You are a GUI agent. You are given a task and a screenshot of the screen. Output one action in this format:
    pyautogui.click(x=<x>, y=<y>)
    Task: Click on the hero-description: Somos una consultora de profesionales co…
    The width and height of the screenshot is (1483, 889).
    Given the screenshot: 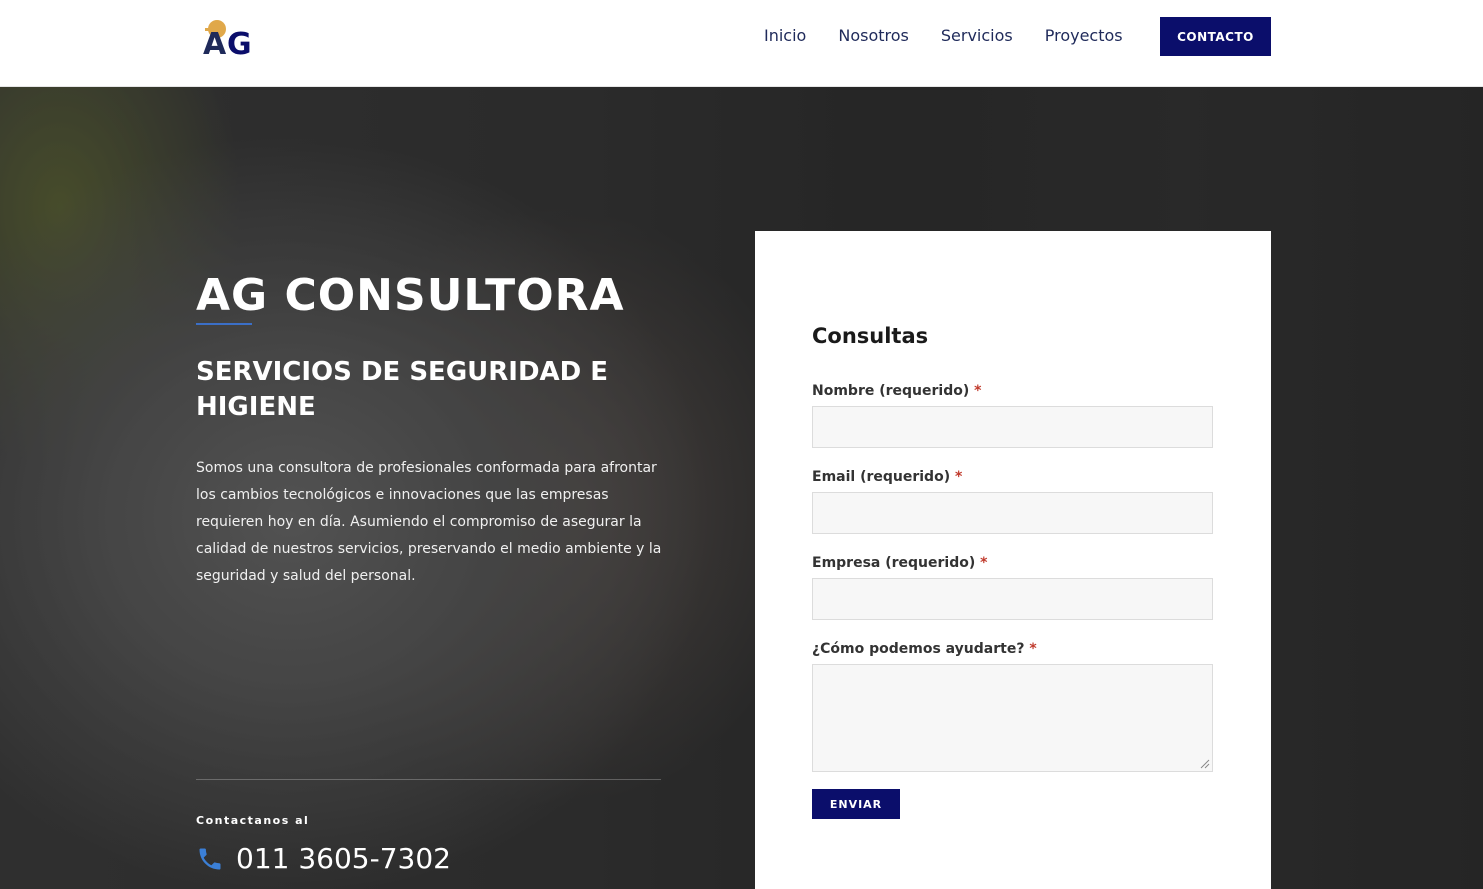 What is the action you would take?
    pyautogui.click(x=429, y=522)
    